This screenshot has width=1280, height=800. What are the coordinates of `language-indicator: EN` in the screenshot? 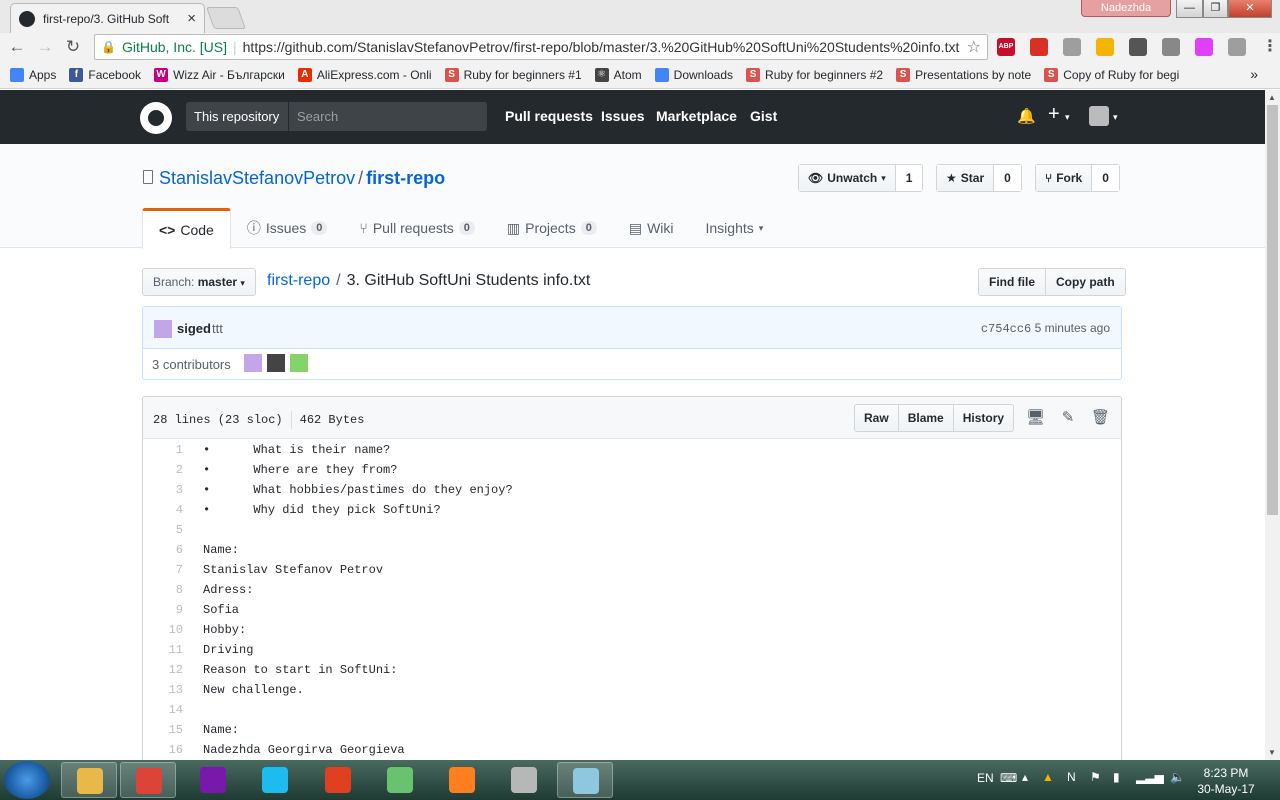 It's located at (985, 778).